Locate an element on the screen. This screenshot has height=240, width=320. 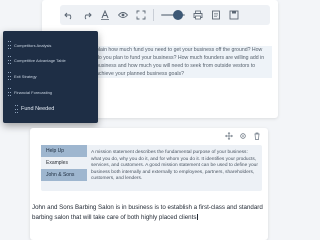
toolbar-divider is located at coordinates (153, 15).